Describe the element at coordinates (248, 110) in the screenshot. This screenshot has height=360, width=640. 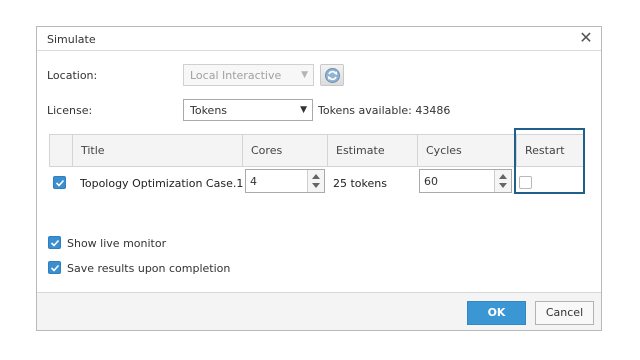
I see `license-select: Tokens ▼` at that location.